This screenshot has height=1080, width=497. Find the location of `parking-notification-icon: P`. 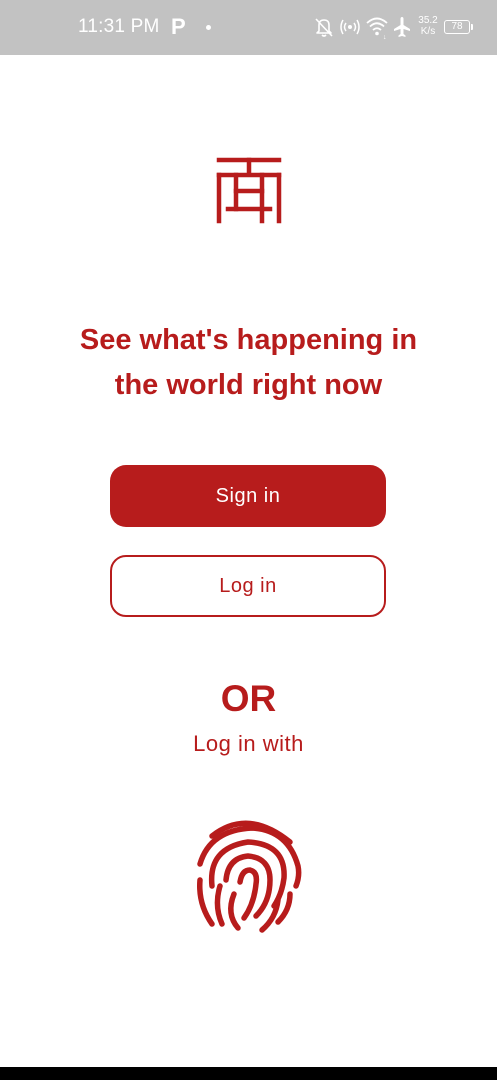

parking-notification-icon: P is located at coordinates (178, 26).